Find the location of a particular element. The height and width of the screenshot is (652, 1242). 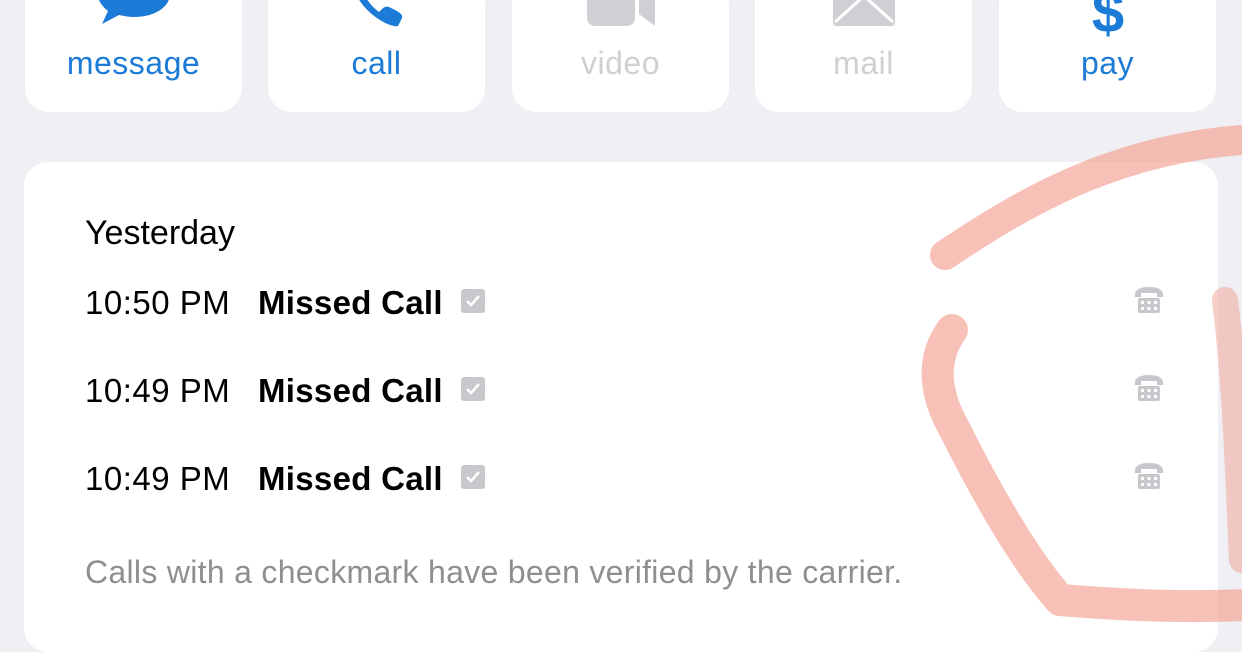

video-button-label: video is located at coordinates (620, 63).